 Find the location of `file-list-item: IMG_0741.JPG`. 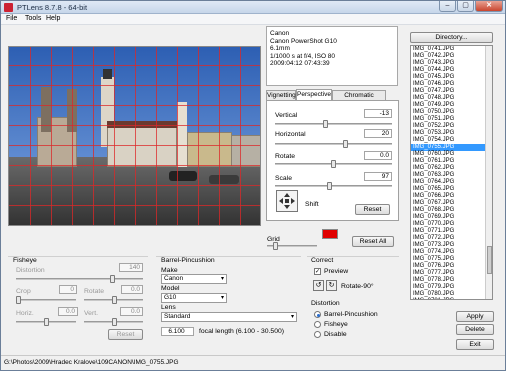

file-list-item: IMG_0741.JPG is located at coordinates (451, 49).